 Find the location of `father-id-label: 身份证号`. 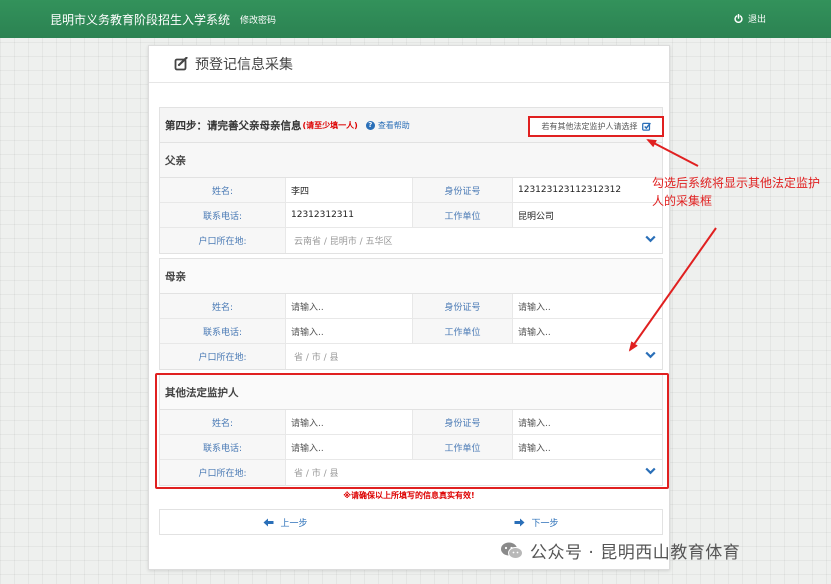

father-id-label: 身份证号 is located at coordinates (463, 190).